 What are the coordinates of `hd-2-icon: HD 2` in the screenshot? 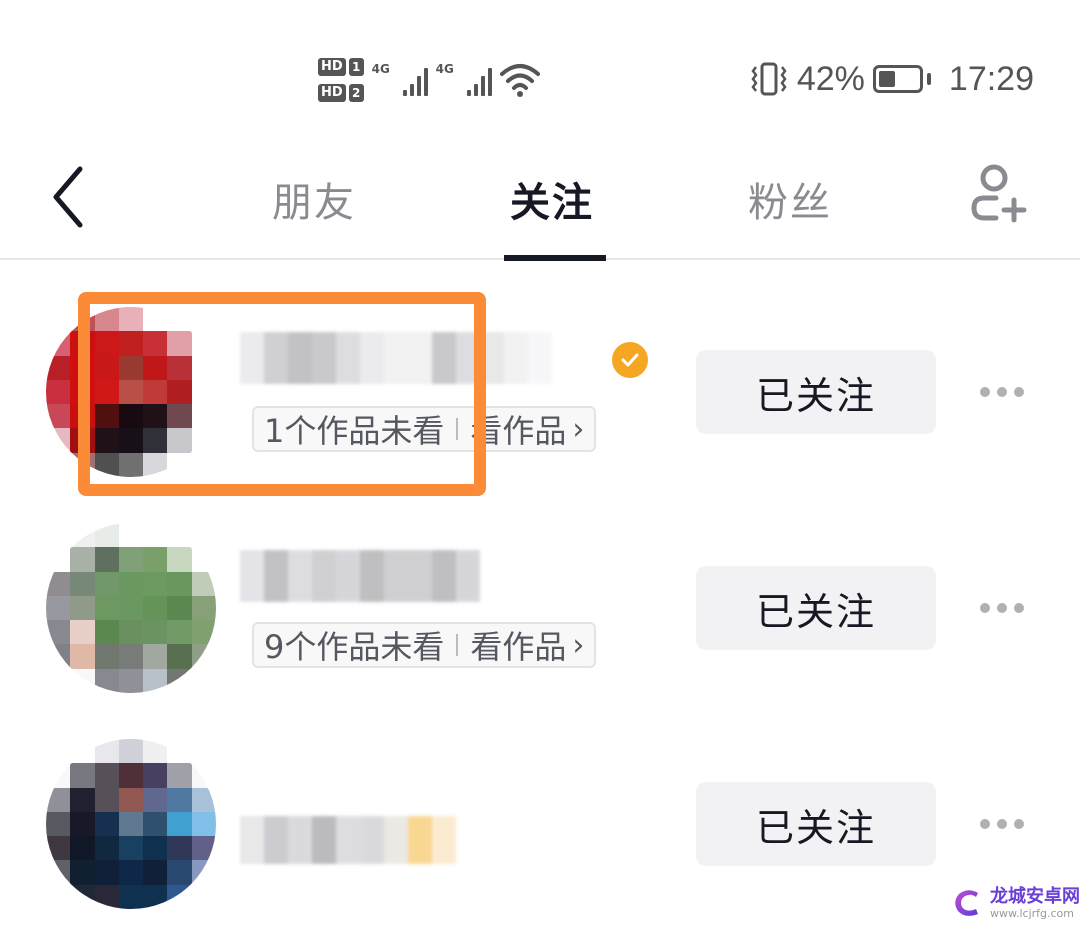 It's located at (341, 93).